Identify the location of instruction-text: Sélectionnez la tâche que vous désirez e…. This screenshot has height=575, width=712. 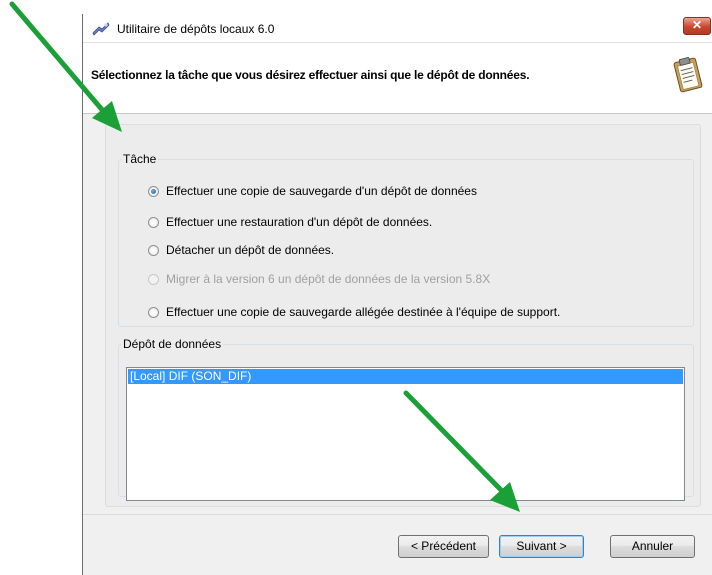
(310, 75).